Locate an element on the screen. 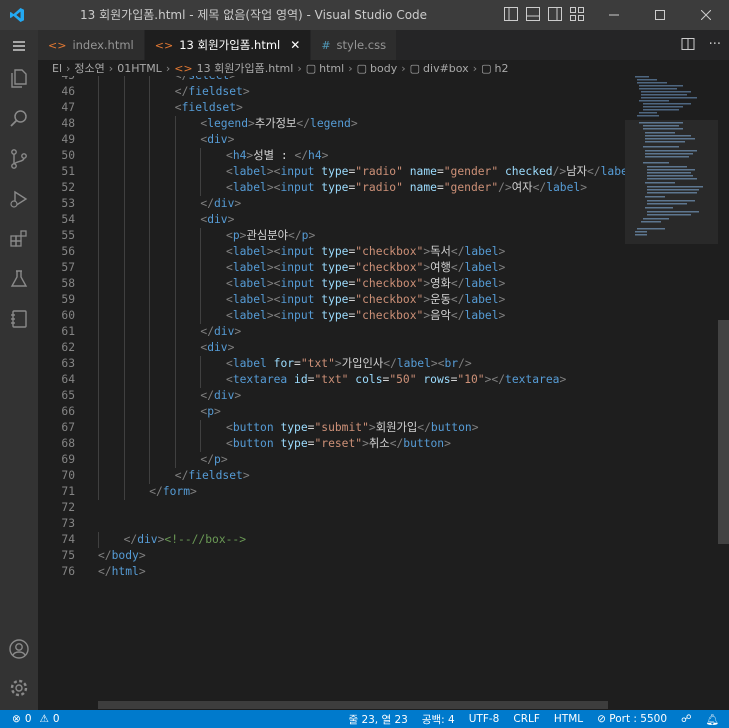 Image resolution: width=729 pixels, height=728 pixels. code-line: 55 <p>관심분야</p> is located at coordinates (331, 236).